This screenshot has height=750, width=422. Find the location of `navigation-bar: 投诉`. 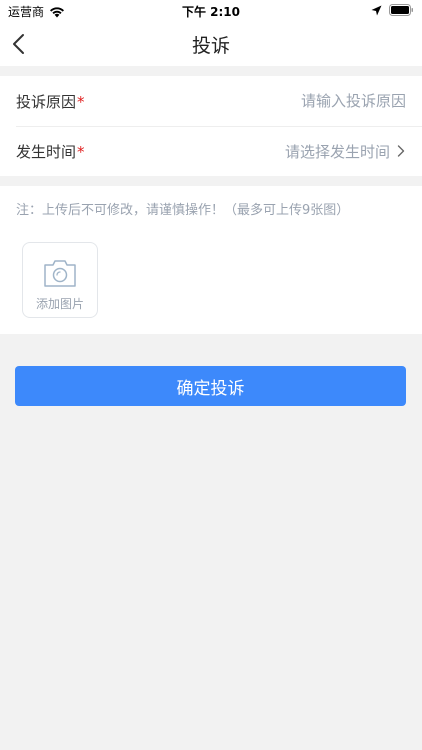

navigation-bar: 投诉 is located at coordinates (211, 44).